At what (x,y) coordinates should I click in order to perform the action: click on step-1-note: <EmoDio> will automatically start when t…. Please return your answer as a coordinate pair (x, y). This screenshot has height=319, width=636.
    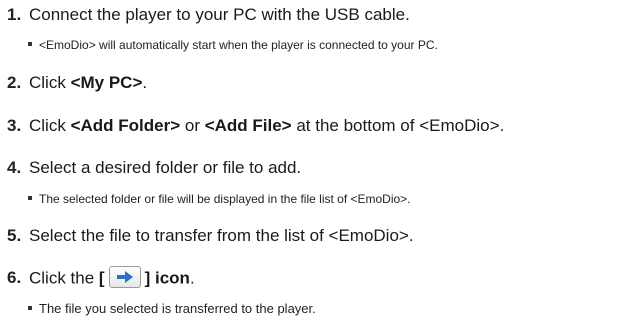
    Looking at the image, I should click on (233, 45).